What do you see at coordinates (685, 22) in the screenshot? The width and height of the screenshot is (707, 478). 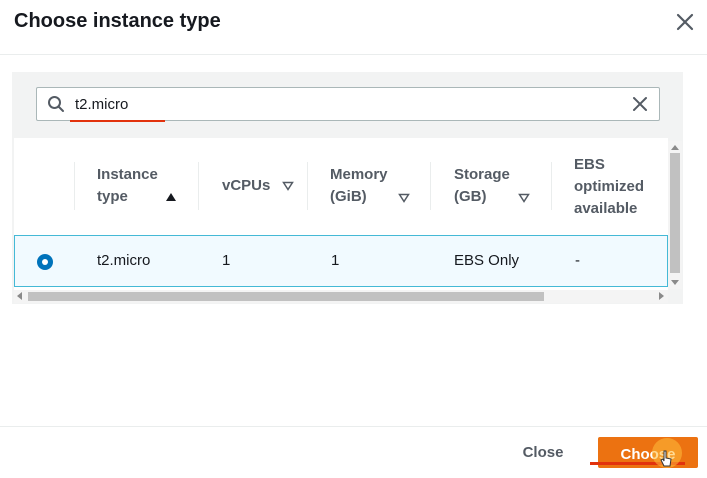 I see `close-icon` at bounding box center [685, 22].